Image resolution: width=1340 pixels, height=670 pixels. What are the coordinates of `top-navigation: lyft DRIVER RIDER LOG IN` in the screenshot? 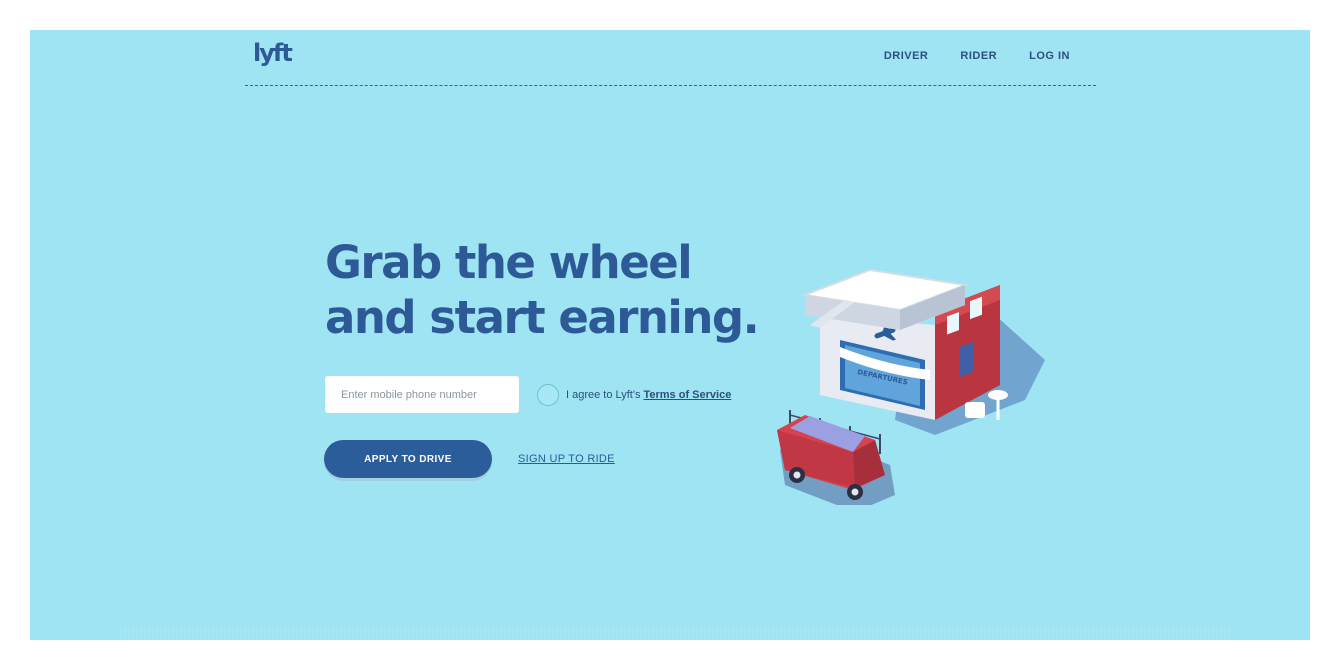 It's located at (670, 58).